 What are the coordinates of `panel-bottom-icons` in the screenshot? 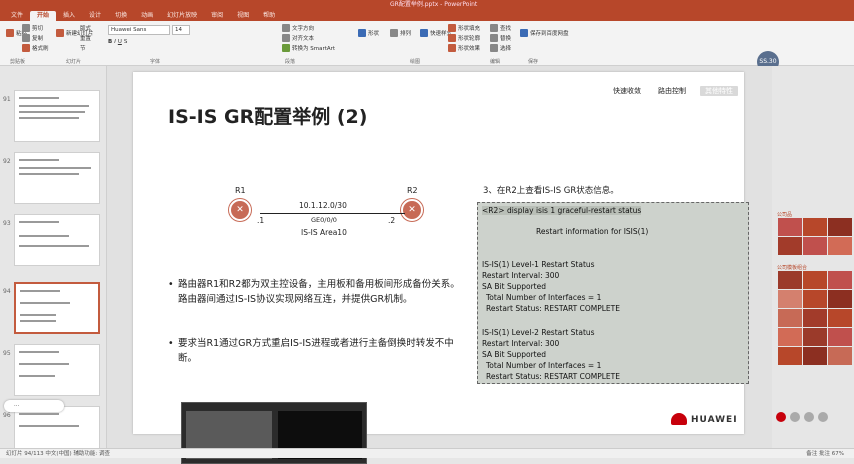 It's located at (802, 417).